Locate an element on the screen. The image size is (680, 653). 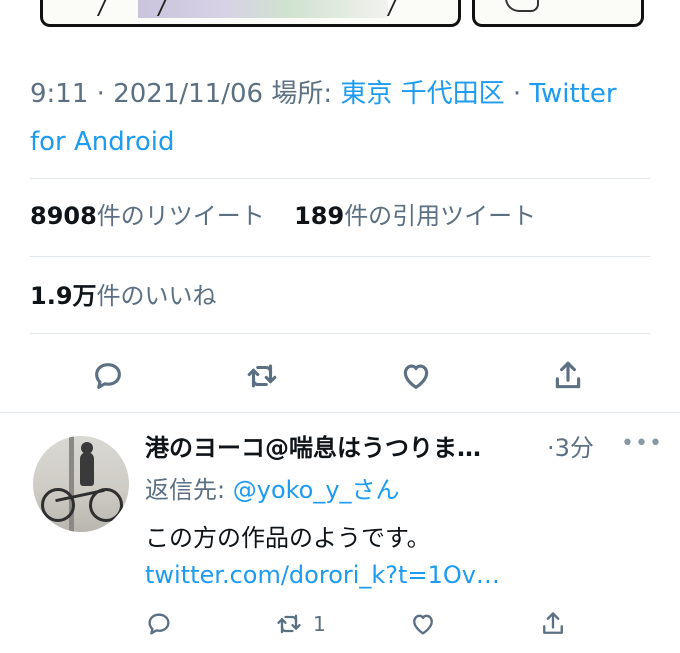
reply-header: 港のヨーコ@喘息はうつりま… ·3分 ••• is located at coordinates (403, 448).